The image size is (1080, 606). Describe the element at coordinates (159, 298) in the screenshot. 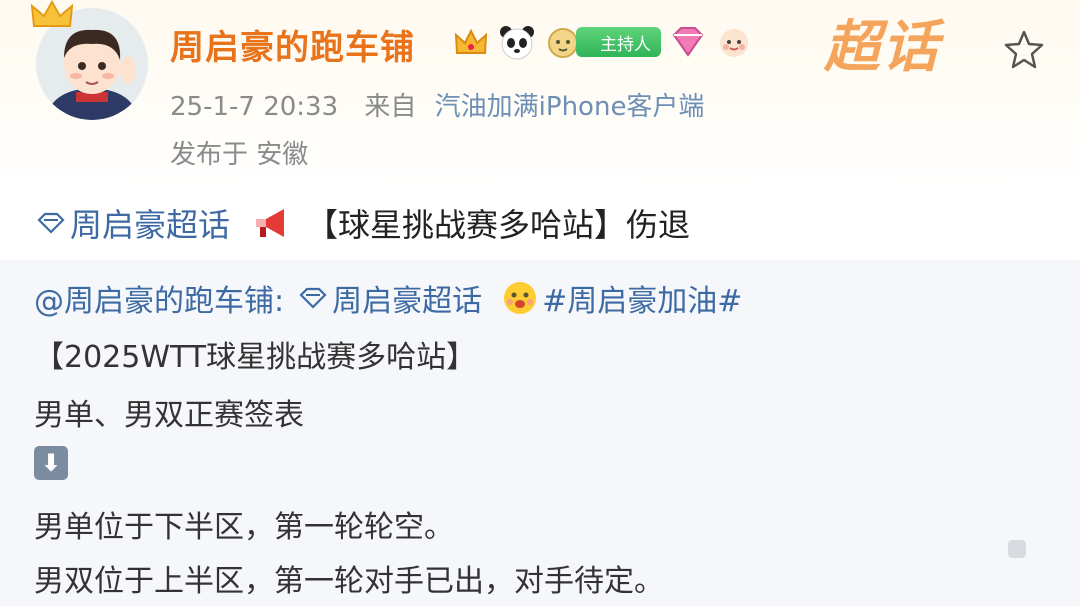

I see `repost-author-mention: @周启豪的跑车铺:` at that location.